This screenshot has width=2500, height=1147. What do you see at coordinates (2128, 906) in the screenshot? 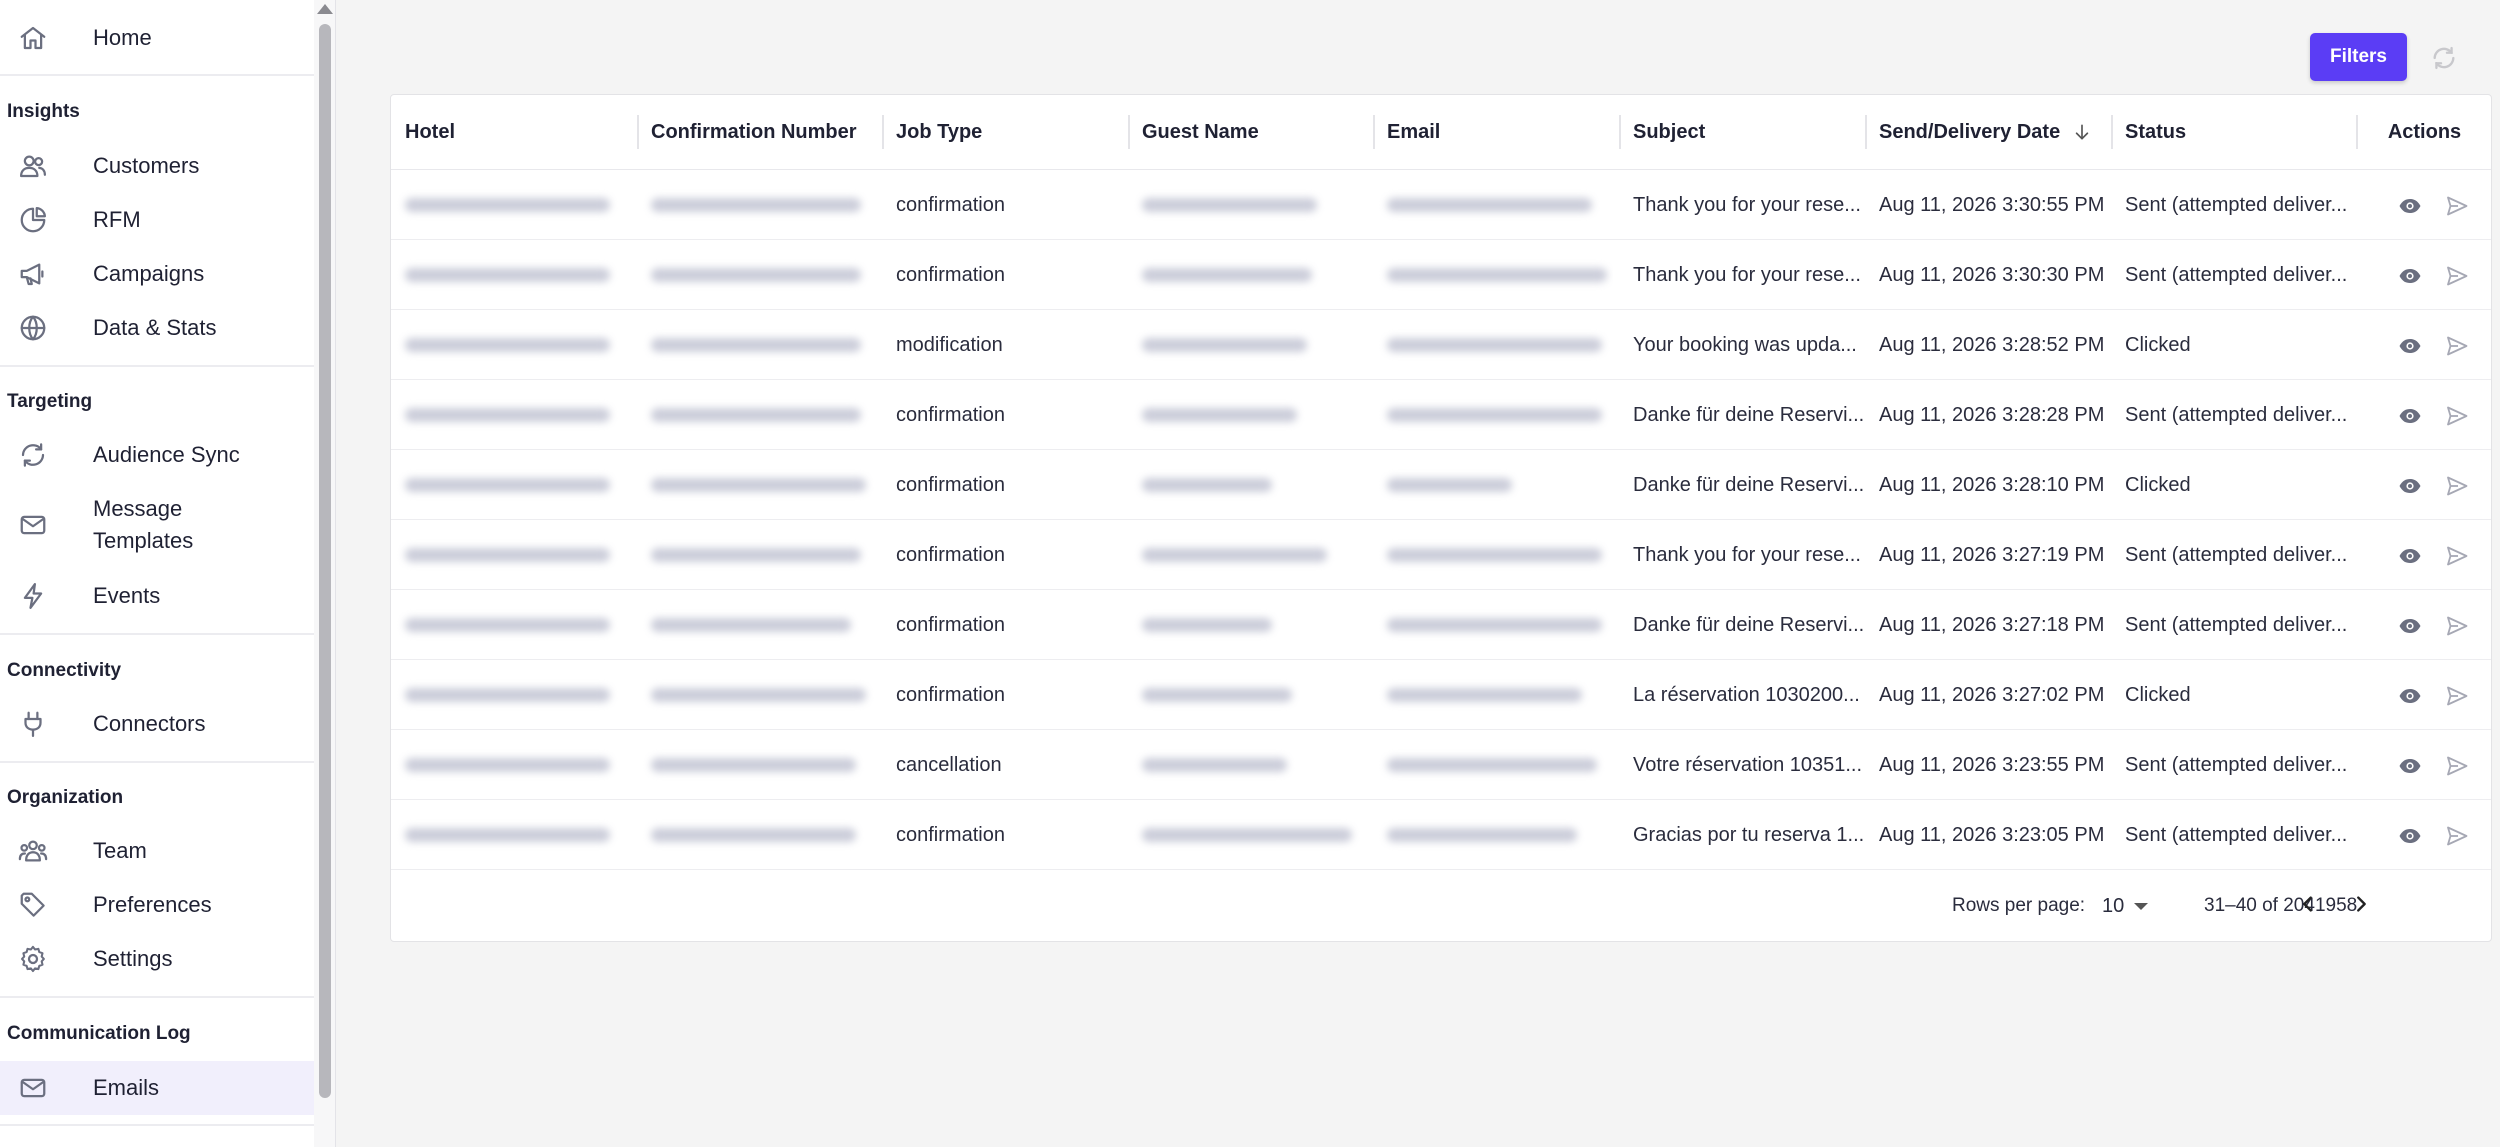
I see `rows-per-page-select: 10` at bounding box center [2128, 906].